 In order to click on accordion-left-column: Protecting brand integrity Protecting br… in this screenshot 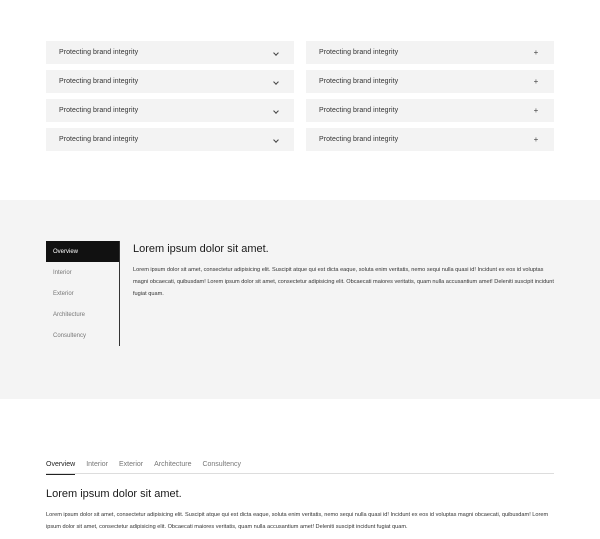, I will do `click(170, 99)`.